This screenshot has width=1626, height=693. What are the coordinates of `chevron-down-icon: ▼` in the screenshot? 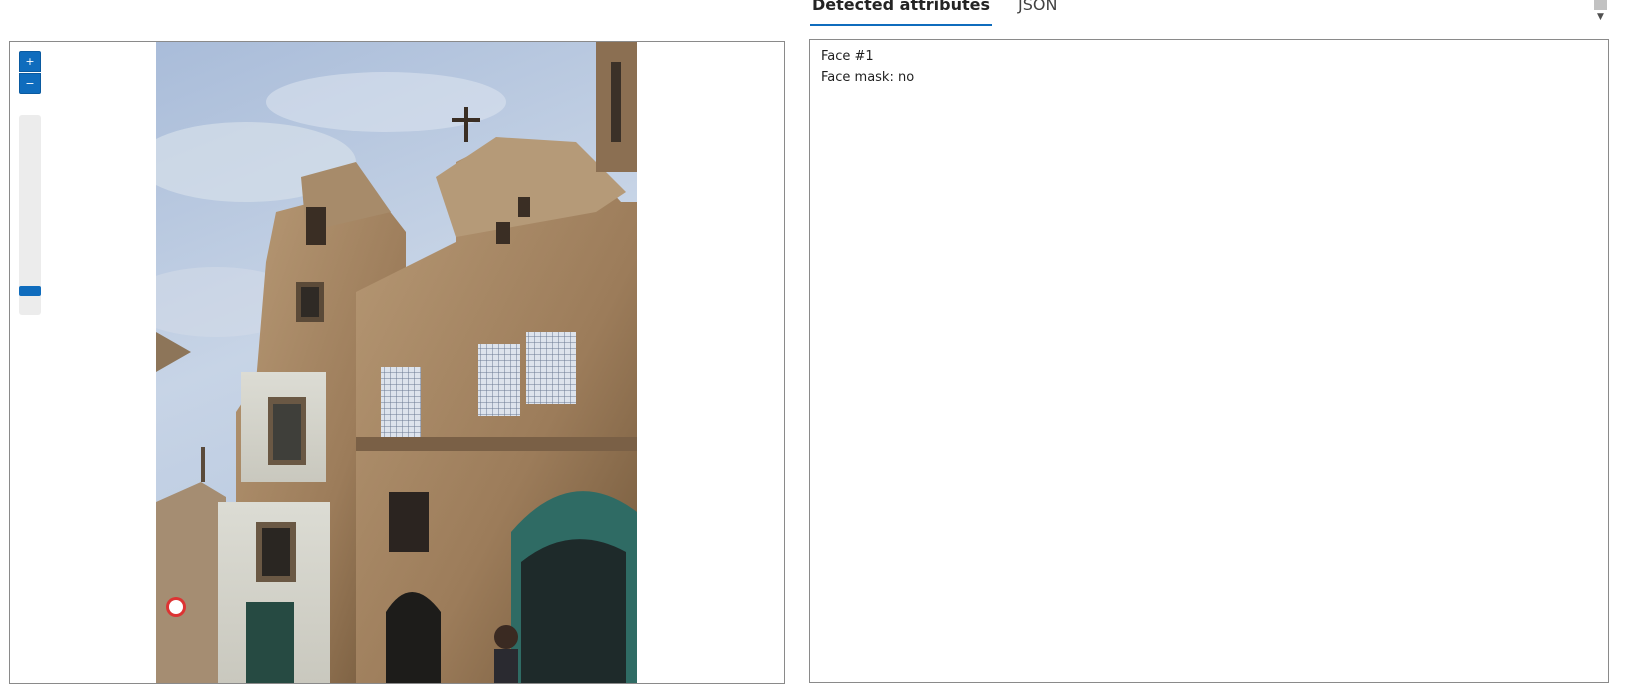 It's located at (1600, 17).